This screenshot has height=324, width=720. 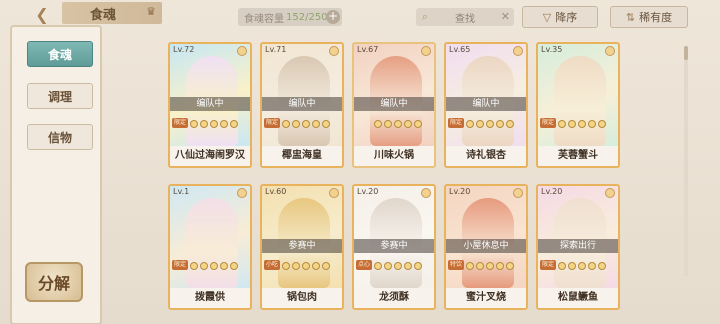 I want to click on search-input: ⌕ 查找 ✕, so click(x=465, y=17).